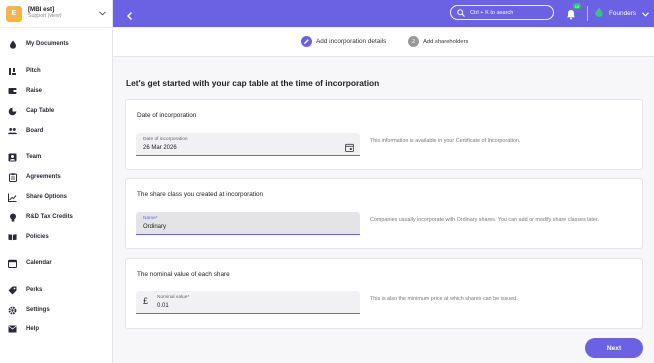  I want to click on sidebar-item-rd-tax-credits: R&D Tax Credits, so click(56, 217).